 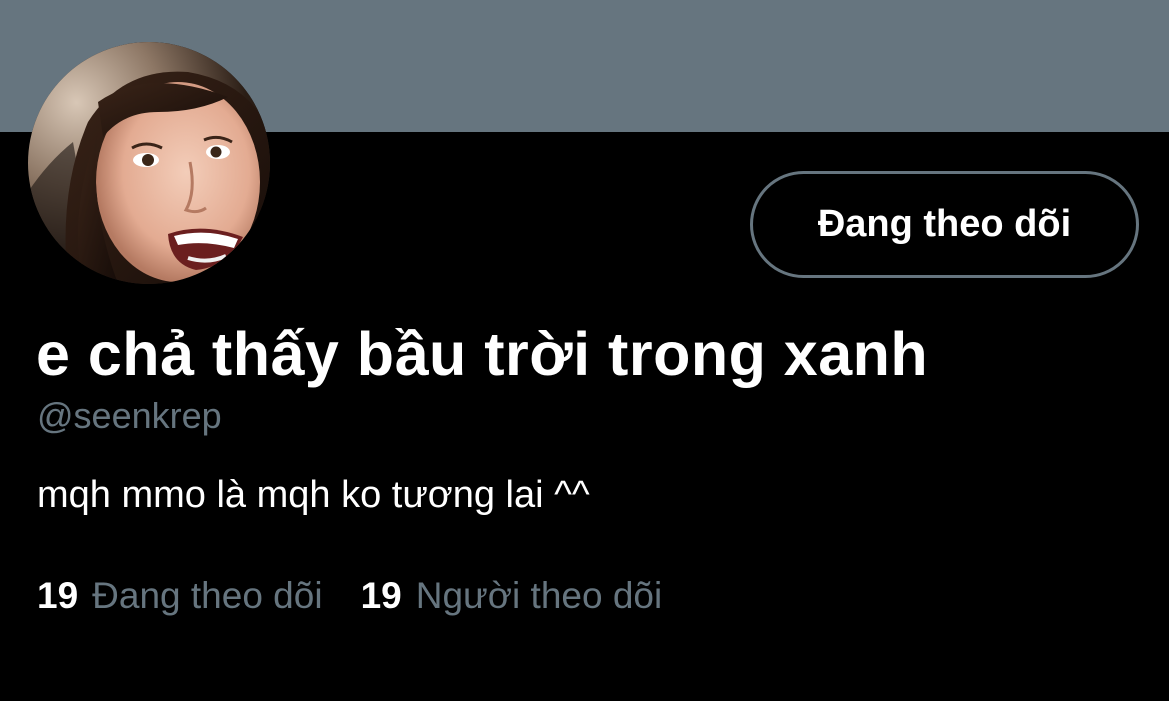 What do you see at coordinates (129, 415) in the screenshot?
I see `profile-handle: @seenkrep` at bounding box center [129, 415].